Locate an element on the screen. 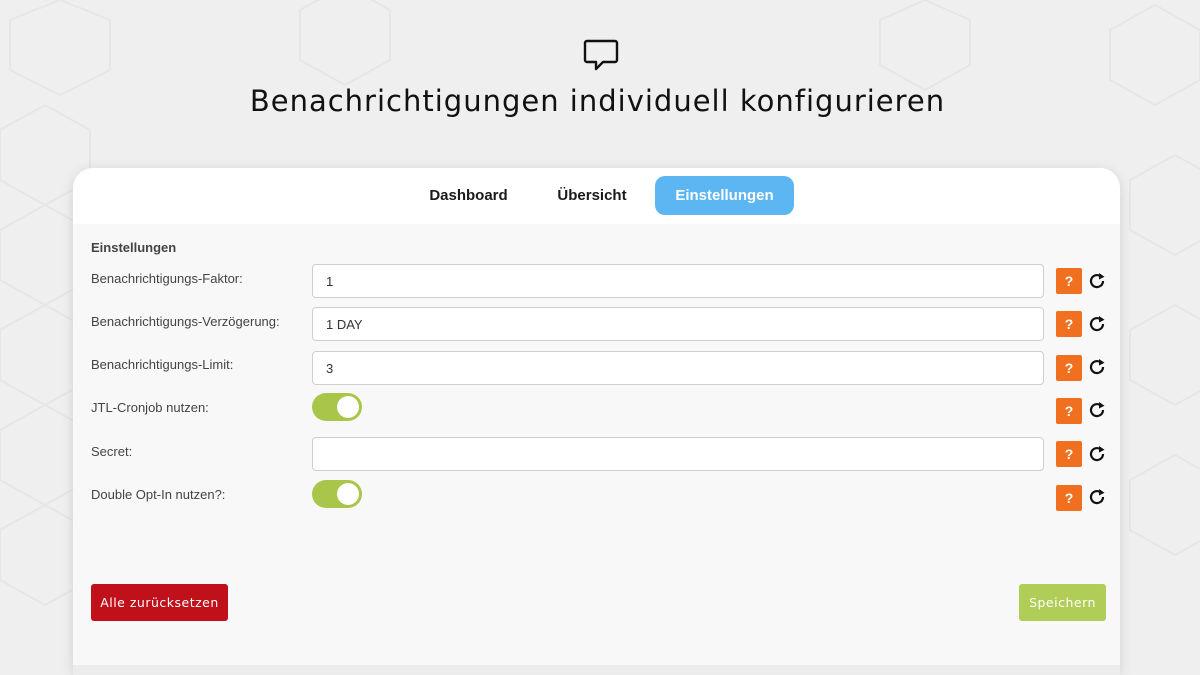 This screenshot has height=675, width=1200. help-button-limit: ? is located at coordinates (1069, 368).